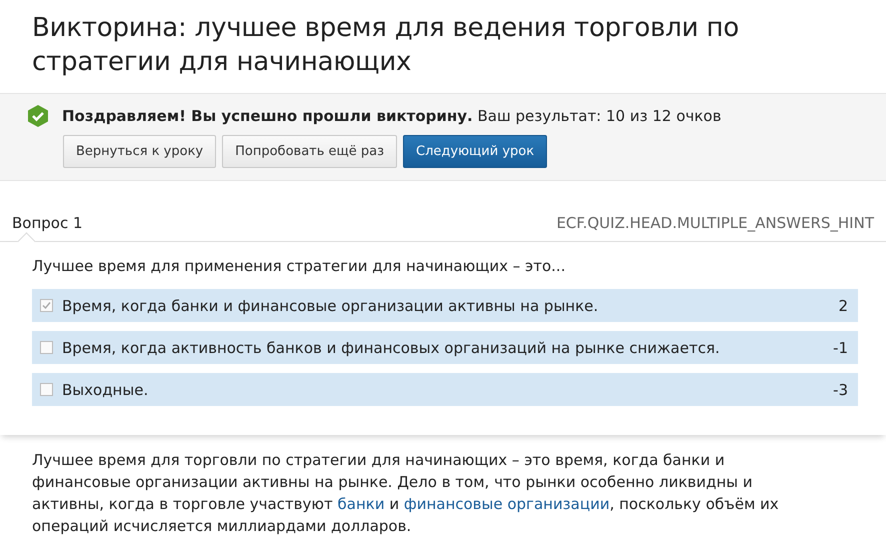 The image size is (886, 558). Describe the element at coordinates (38, 116) in the screenshot. I see `check-badge-icon` at that location.